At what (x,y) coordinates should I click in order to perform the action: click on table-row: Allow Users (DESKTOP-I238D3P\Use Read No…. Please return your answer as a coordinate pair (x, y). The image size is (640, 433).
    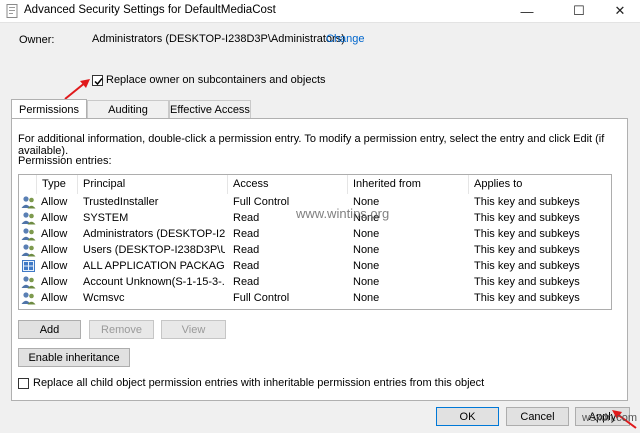
    Looking at the image, I should click on (315, 250).